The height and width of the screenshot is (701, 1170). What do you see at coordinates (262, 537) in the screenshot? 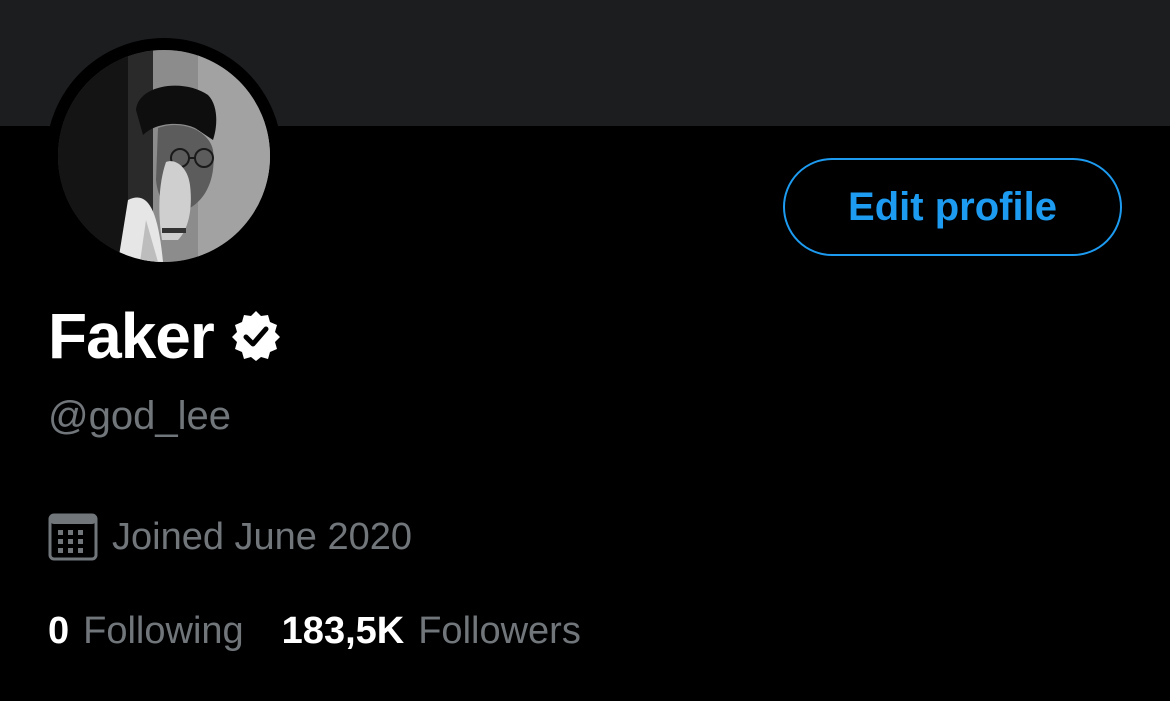
I see `join-date: Joined June 2020` at bounding box center [262, 537].